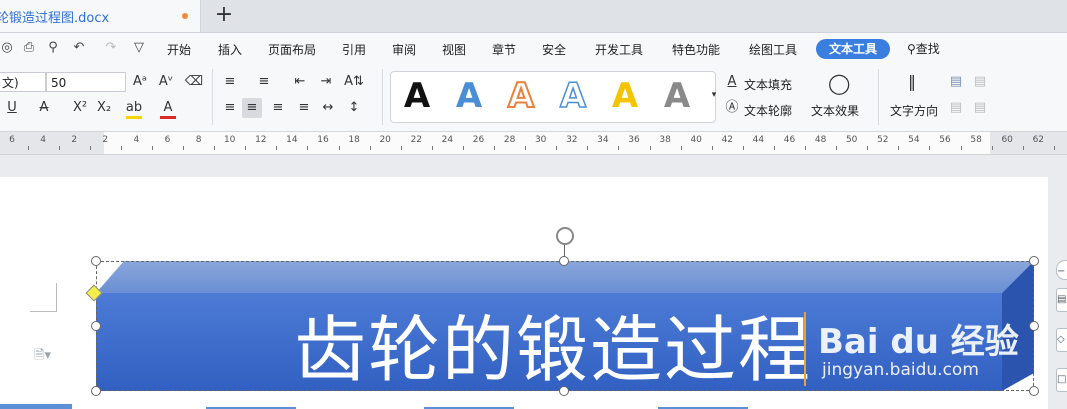 The image size is (1067, 409). I want to click on text-effects-icon: ◯, so click(839, 83).